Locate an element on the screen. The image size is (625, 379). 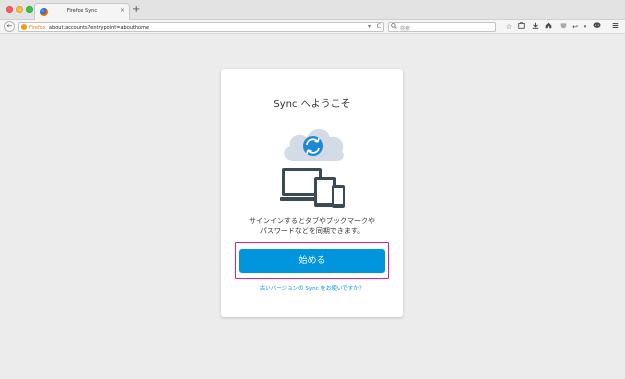
star-icon: ☆ is located at coordinates (509, 27).